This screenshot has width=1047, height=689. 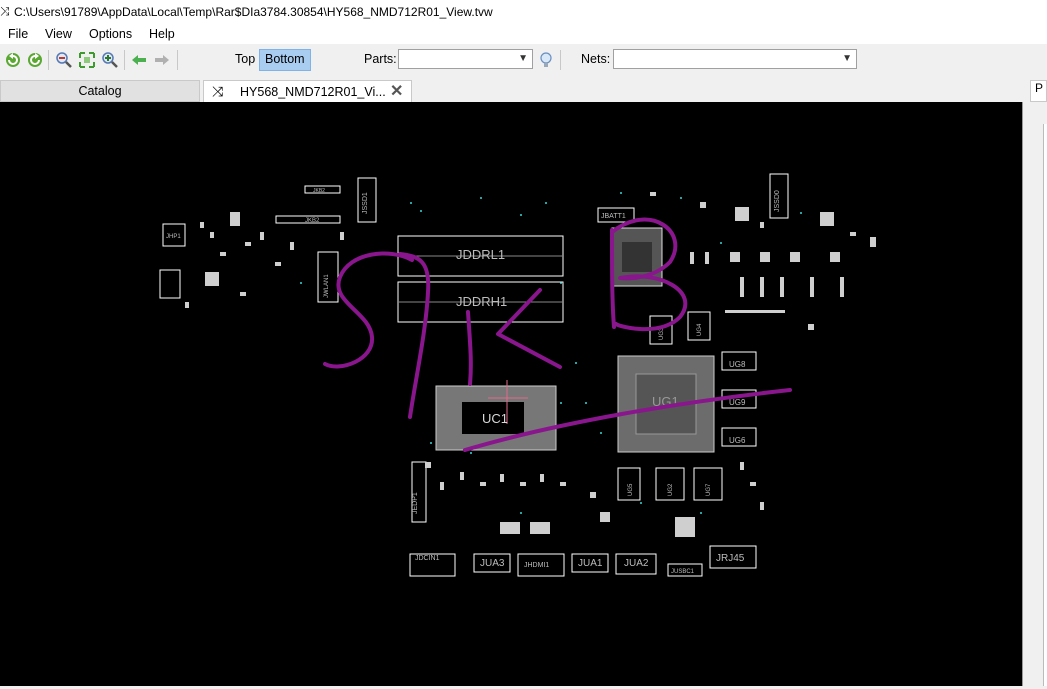 I want to click on label-ug9: UG9, so click(x=737, y=402).